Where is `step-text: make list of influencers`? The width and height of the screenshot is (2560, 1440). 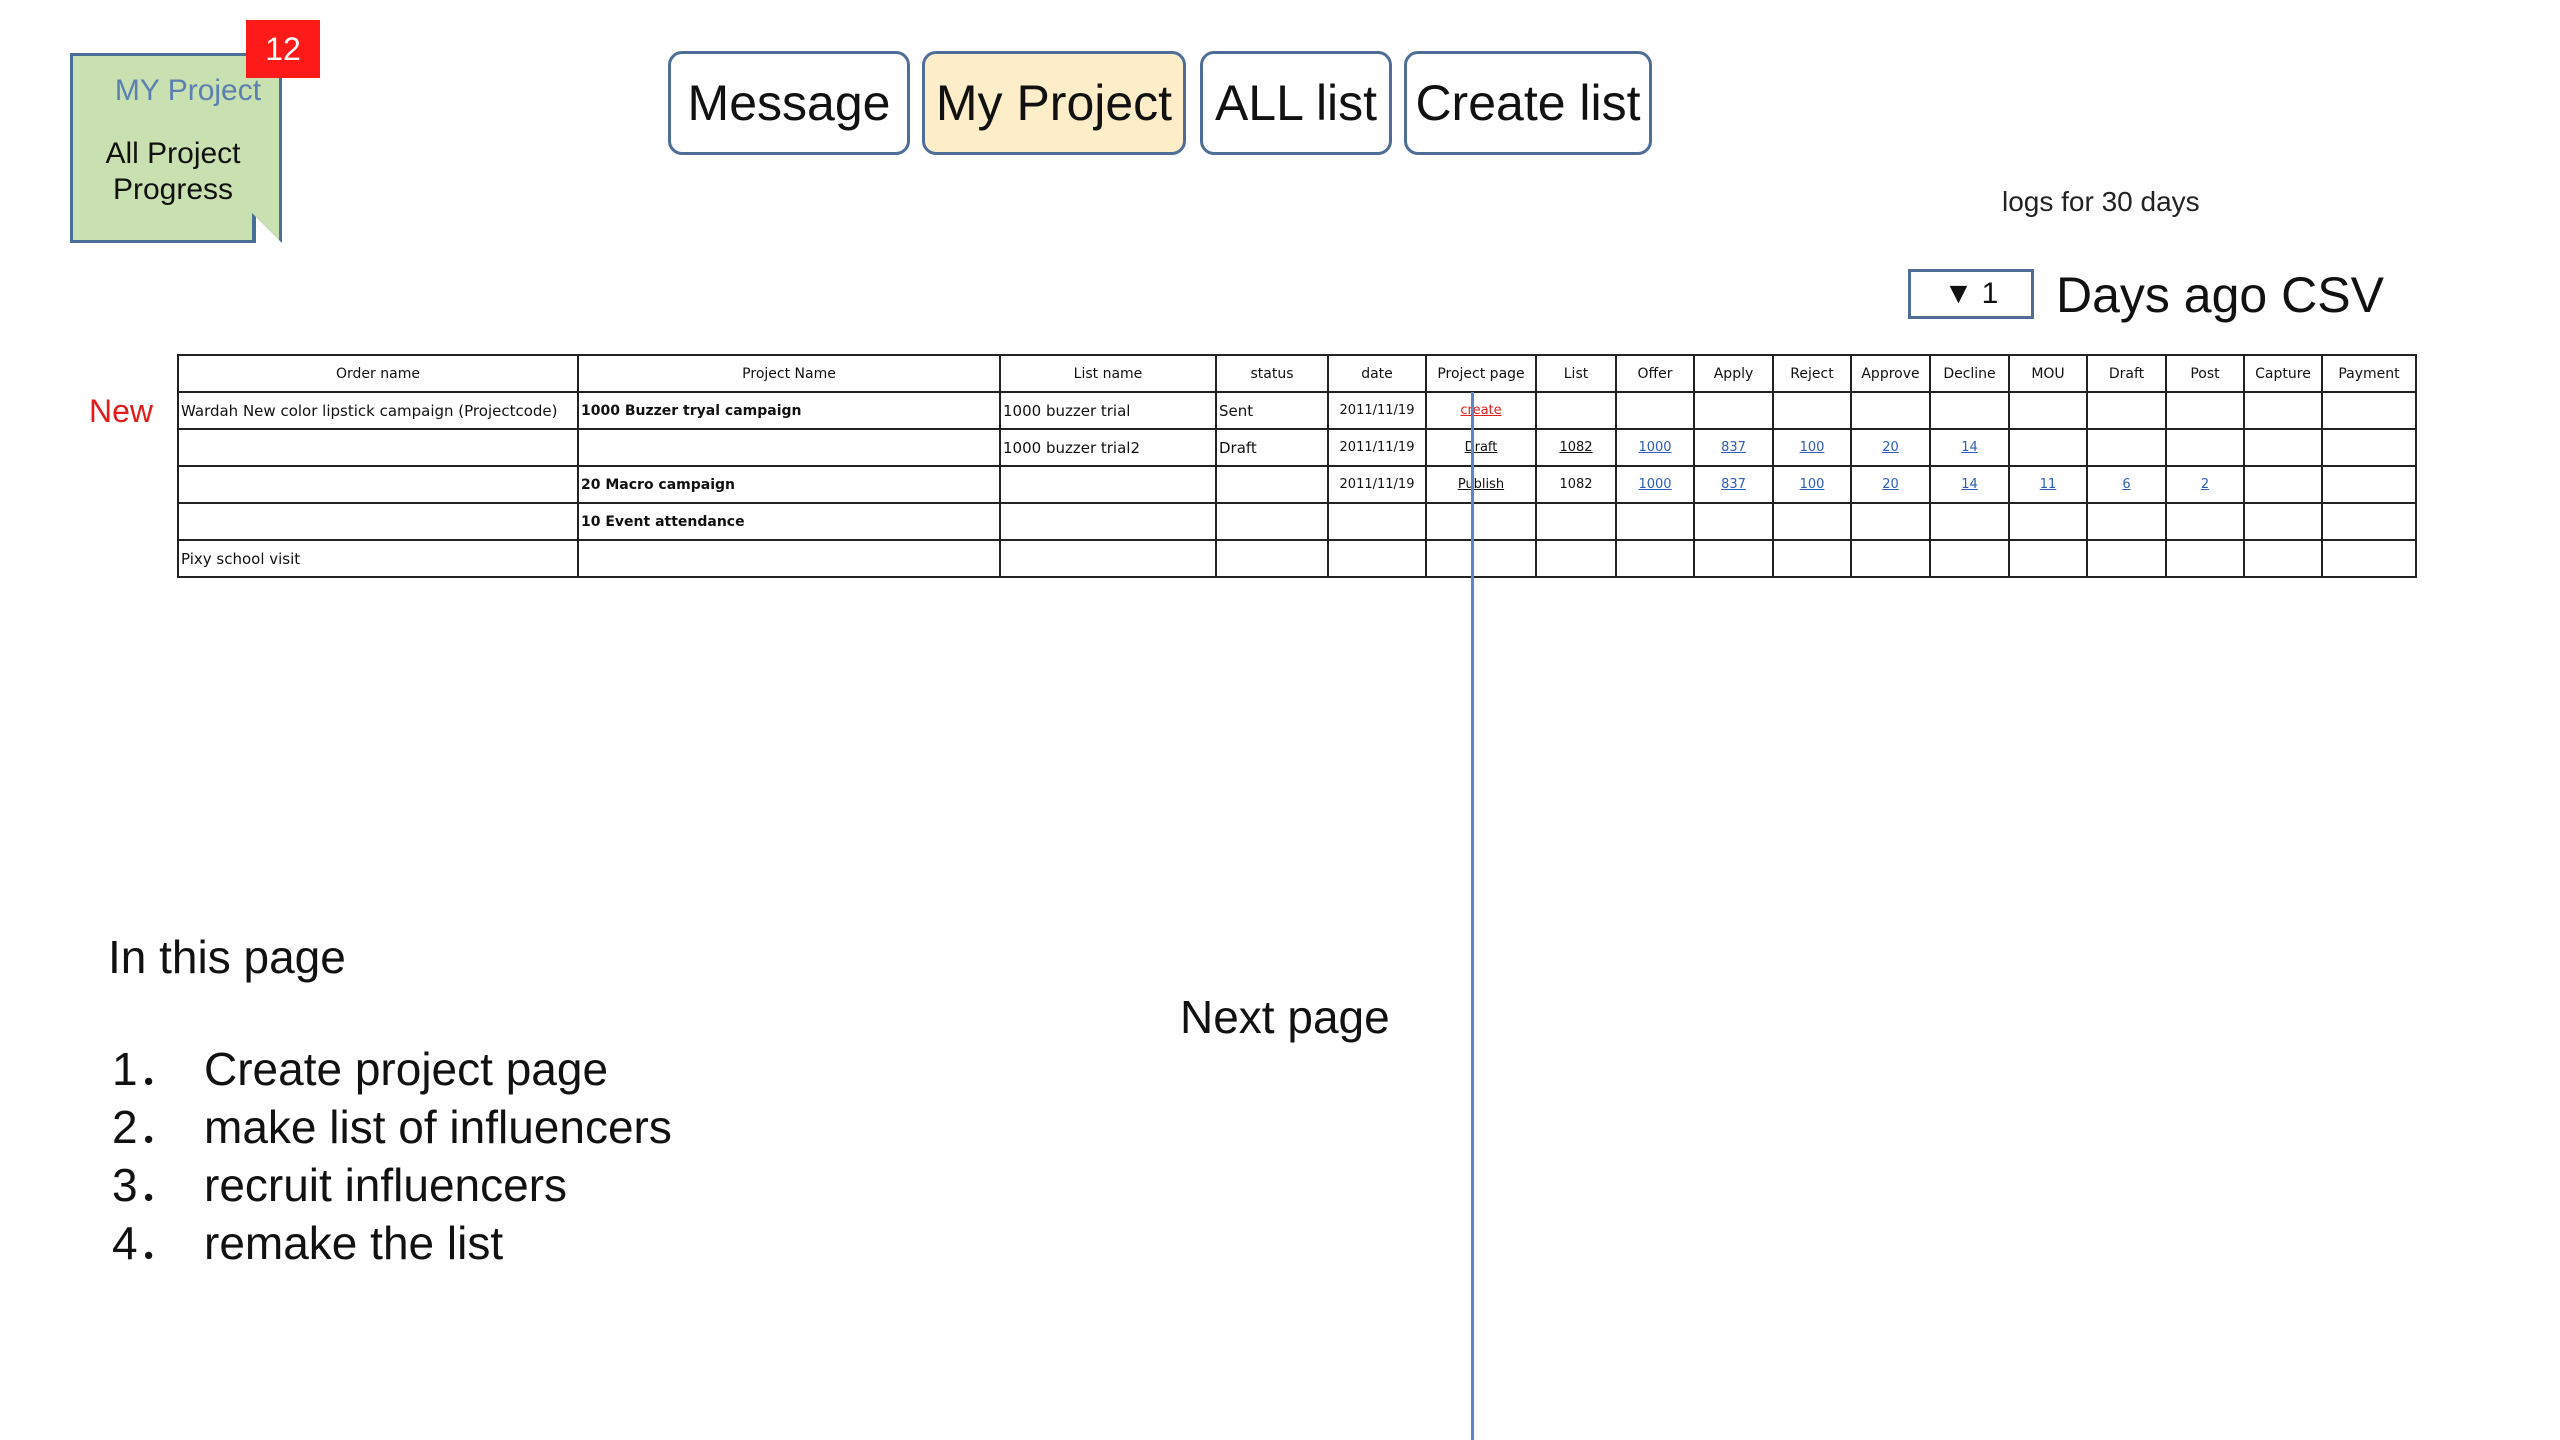
step-text: make list of influencers is located at coordinates (438, 1127).